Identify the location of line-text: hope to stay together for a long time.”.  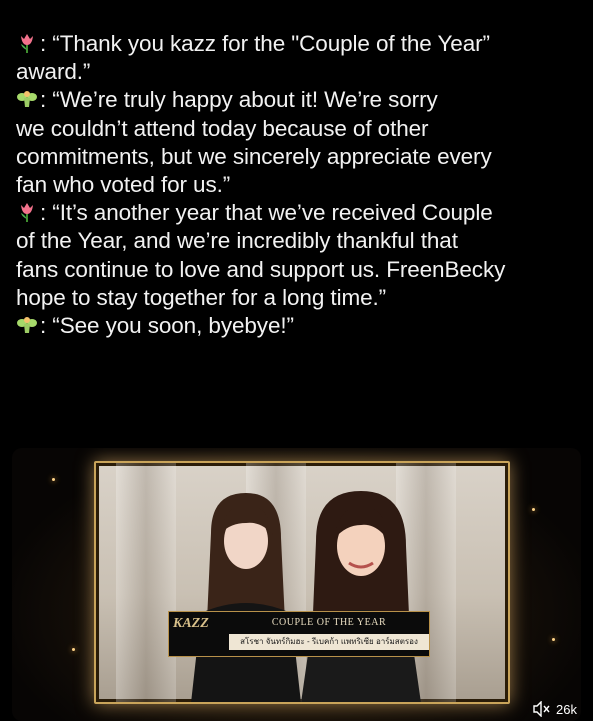
(201, 297).